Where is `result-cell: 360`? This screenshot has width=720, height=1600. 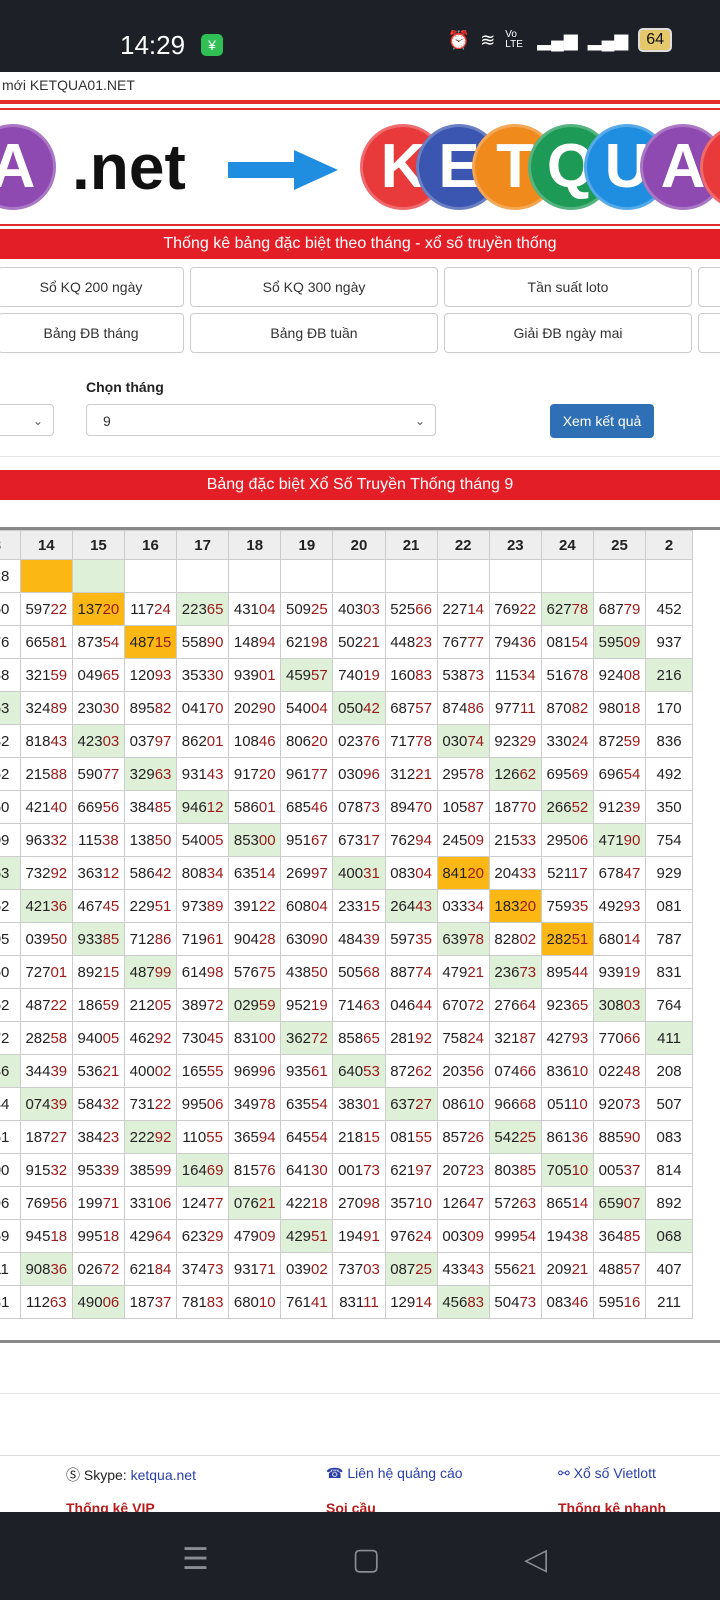
result-cell: 360 is located at coordinates (10, 972).